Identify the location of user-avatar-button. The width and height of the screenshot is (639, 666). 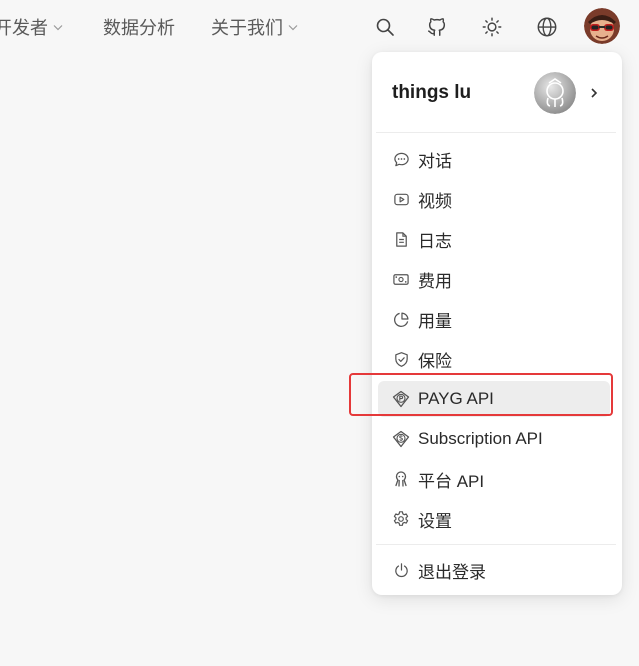
(602, 26).